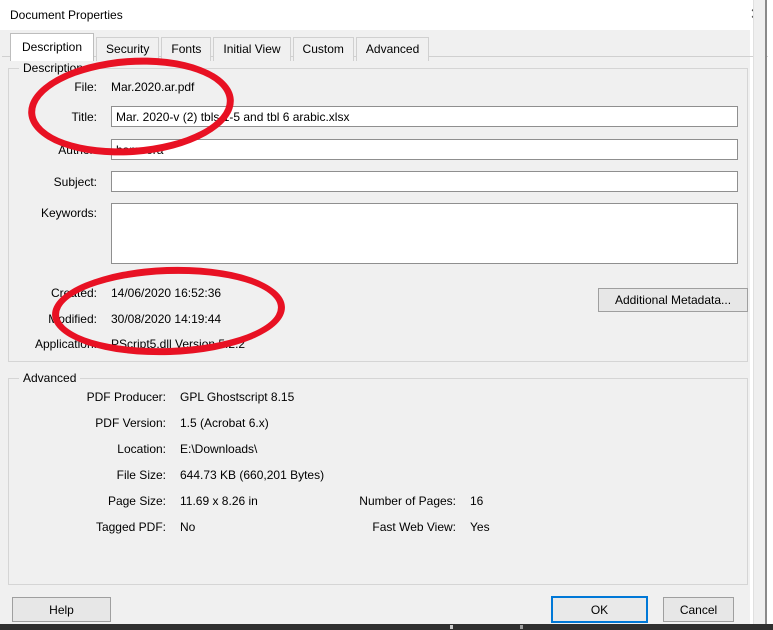 The width and height of the screenshot is (773, 630). I want to click on tab-initial-view: Initial View, so click(252, 49).